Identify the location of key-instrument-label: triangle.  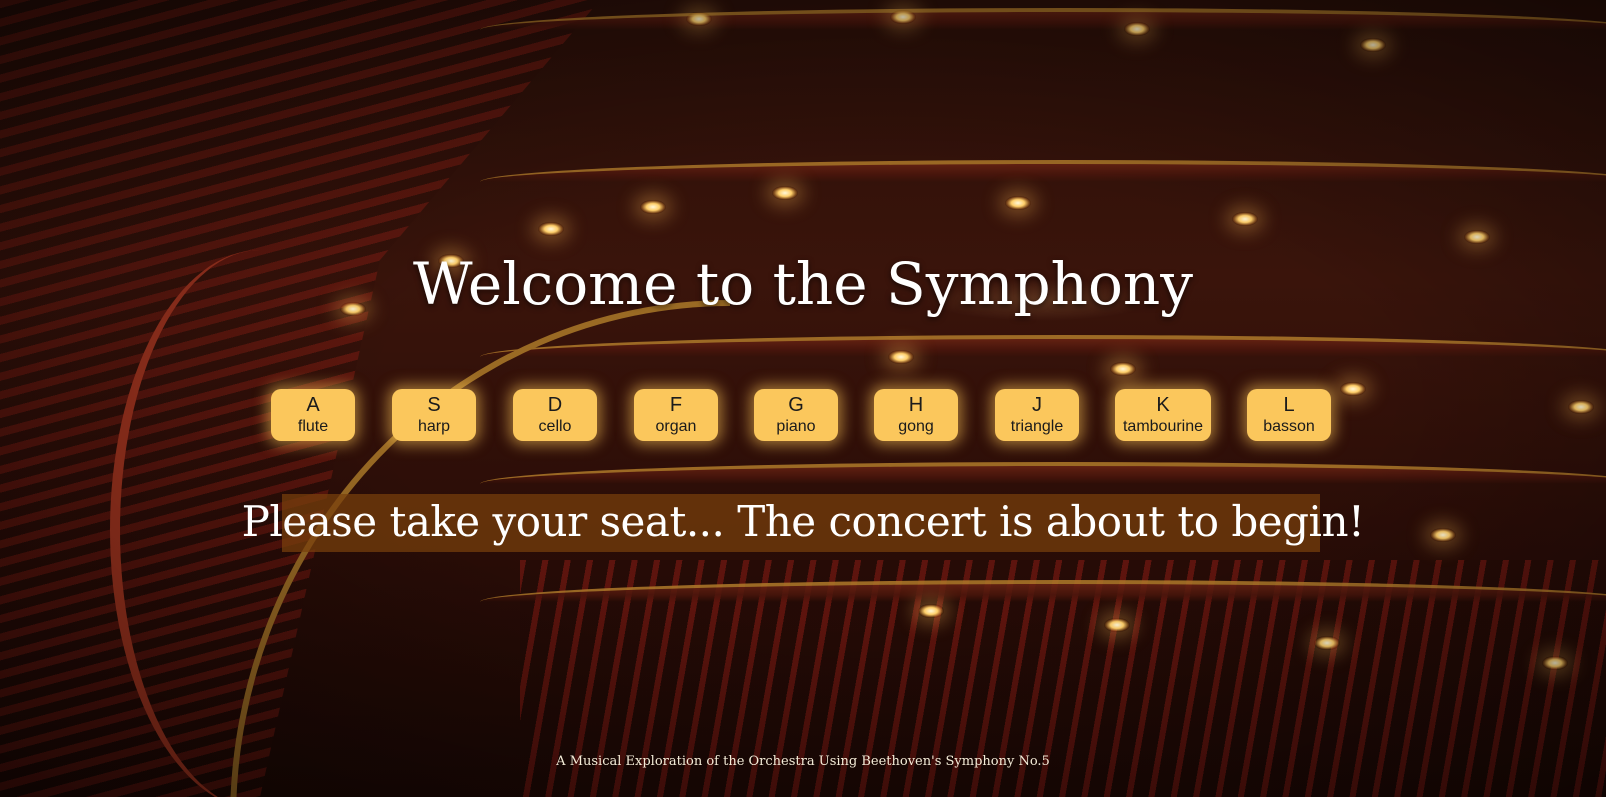
(1037, 426).